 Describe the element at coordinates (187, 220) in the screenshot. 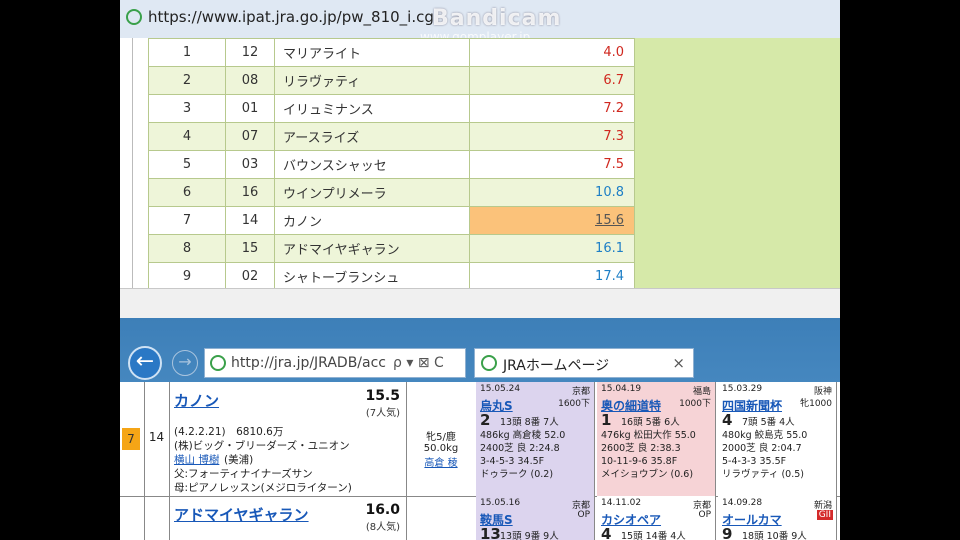

I see `rank-cell: 7` at that location.